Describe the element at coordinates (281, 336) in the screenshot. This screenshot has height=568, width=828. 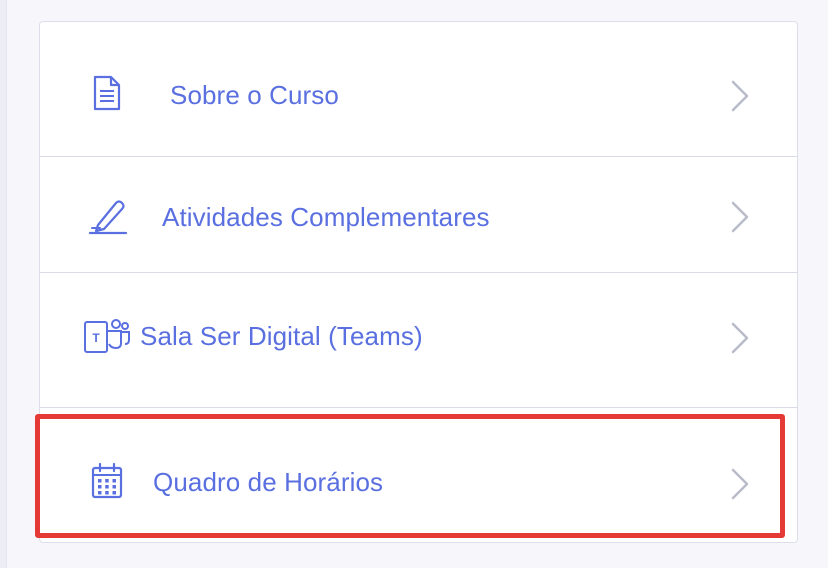
I see `menu-item-label: Sala Ser Digital (Teams)` at that location.